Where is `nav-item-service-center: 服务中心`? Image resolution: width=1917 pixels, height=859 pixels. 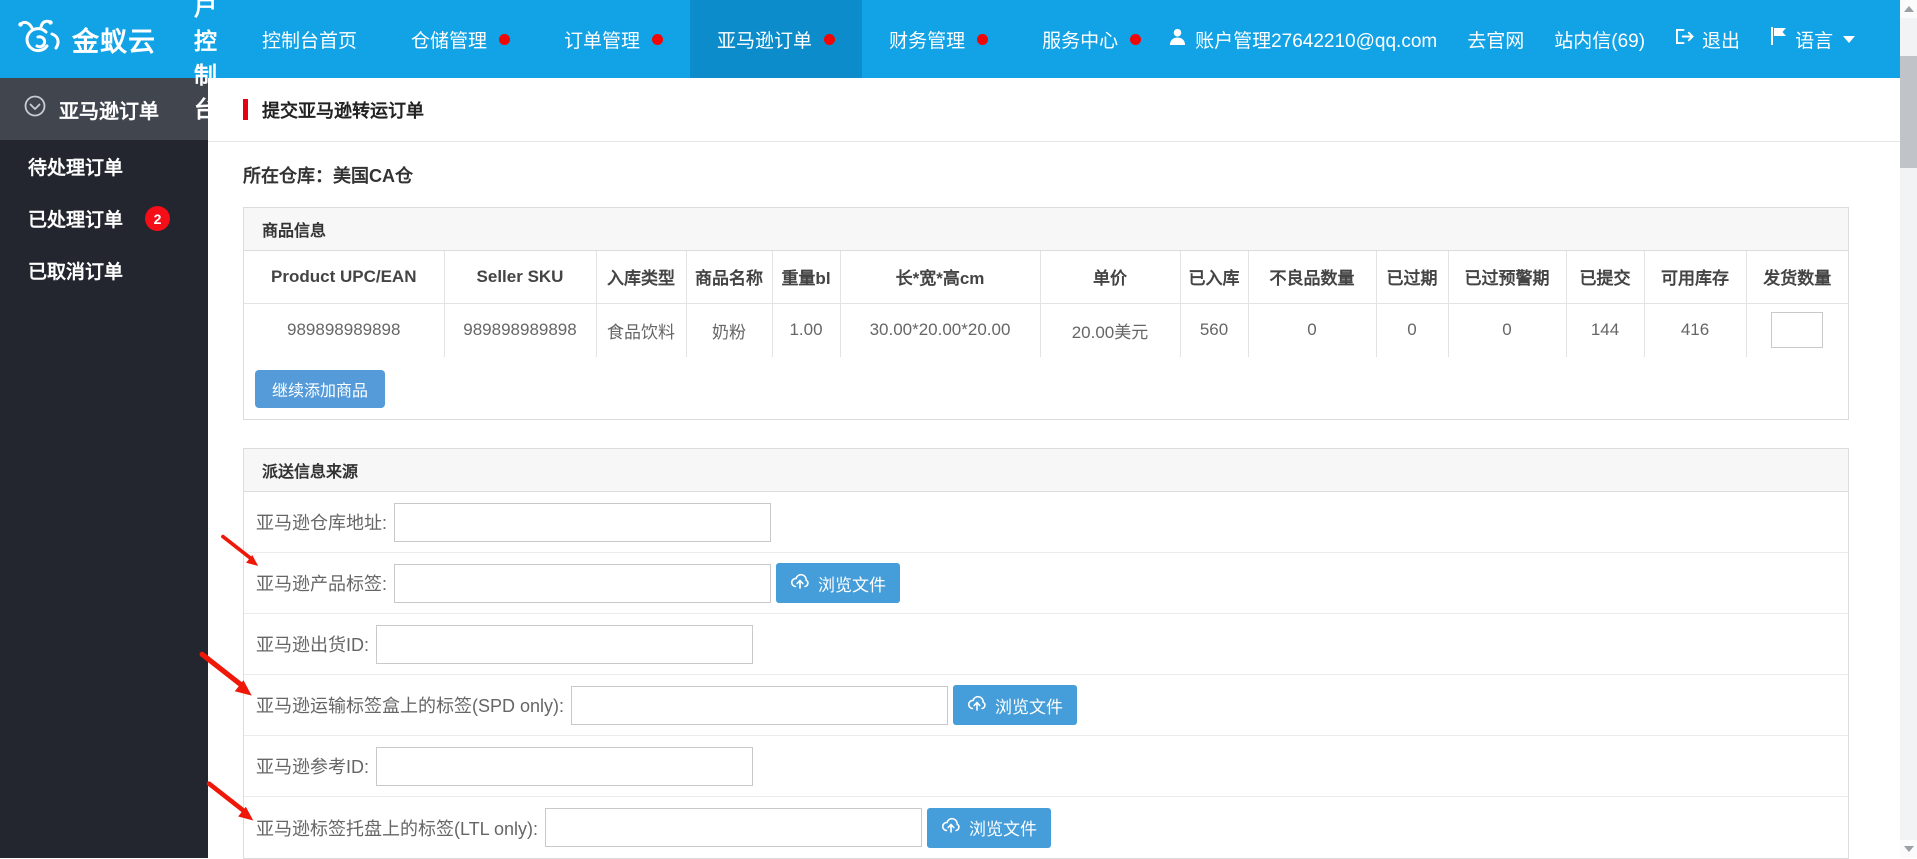 nav-item-service-center: 服务中心 is located at coordinates (1091, 39).